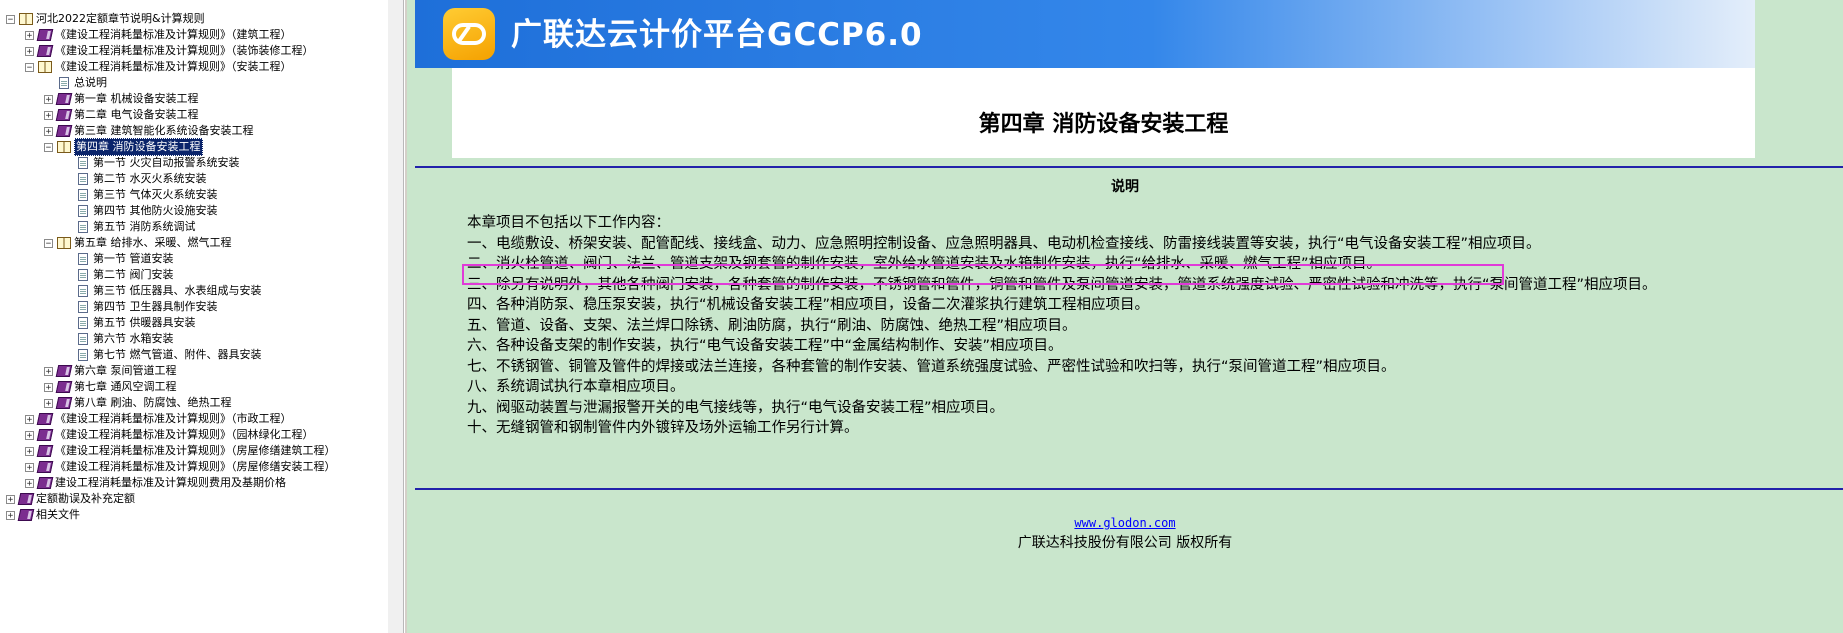  I want to click on tree-item-label: 第三章 建筑智能化系统设备安装工程, so click(164, 131).